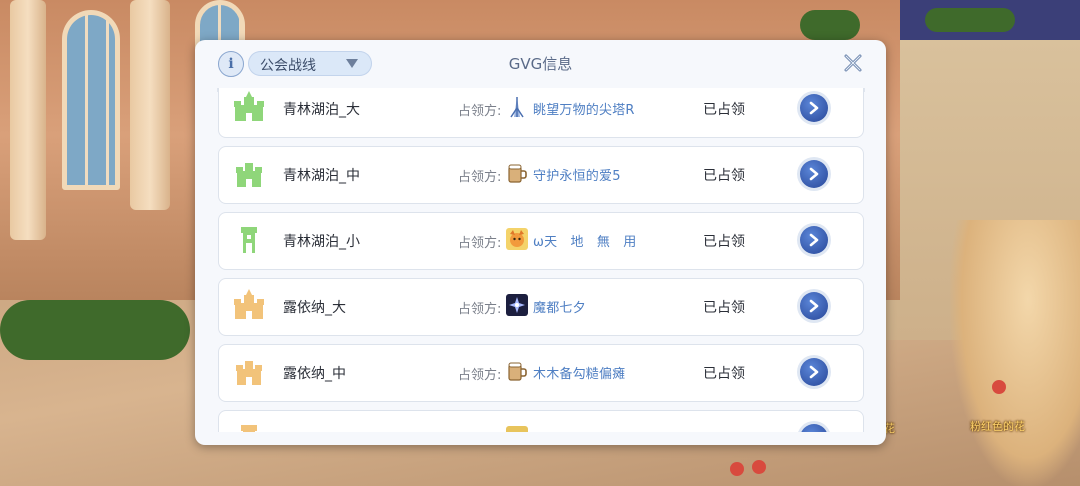 The image size is (1080, 486). I want to click on castle-name: 青林湖泊_小, so click(321, 242).